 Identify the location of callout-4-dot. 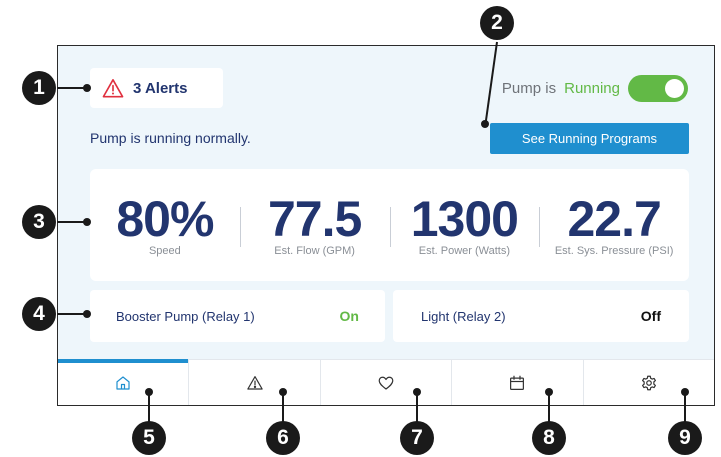
(87, 314).